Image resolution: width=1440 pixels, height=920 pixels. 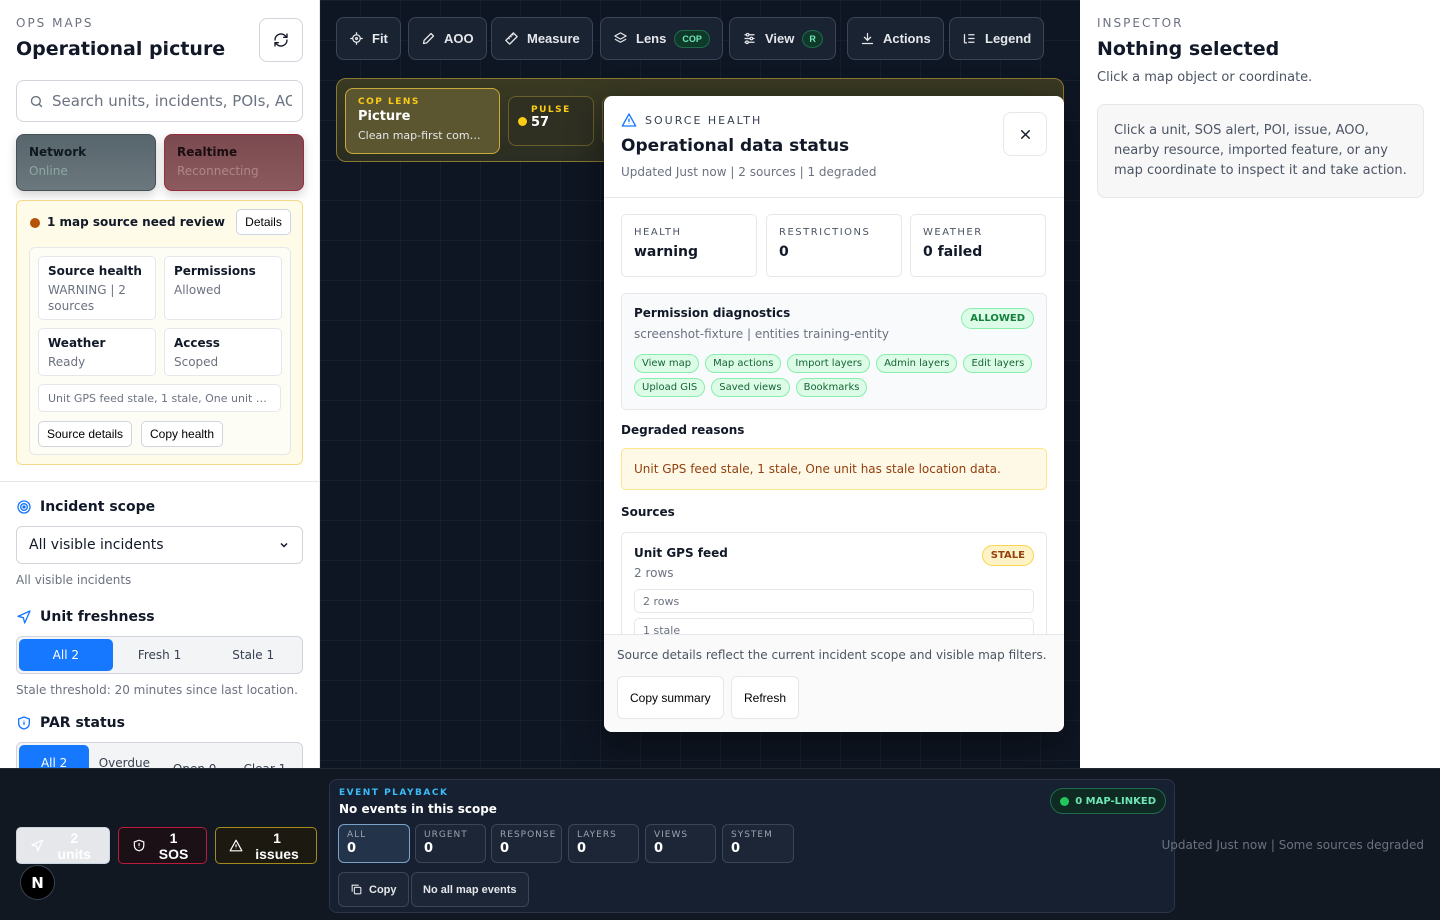 I want to click on update-status-text: Updated Just now | Some sources degraded, so click(x=1292, y=845).